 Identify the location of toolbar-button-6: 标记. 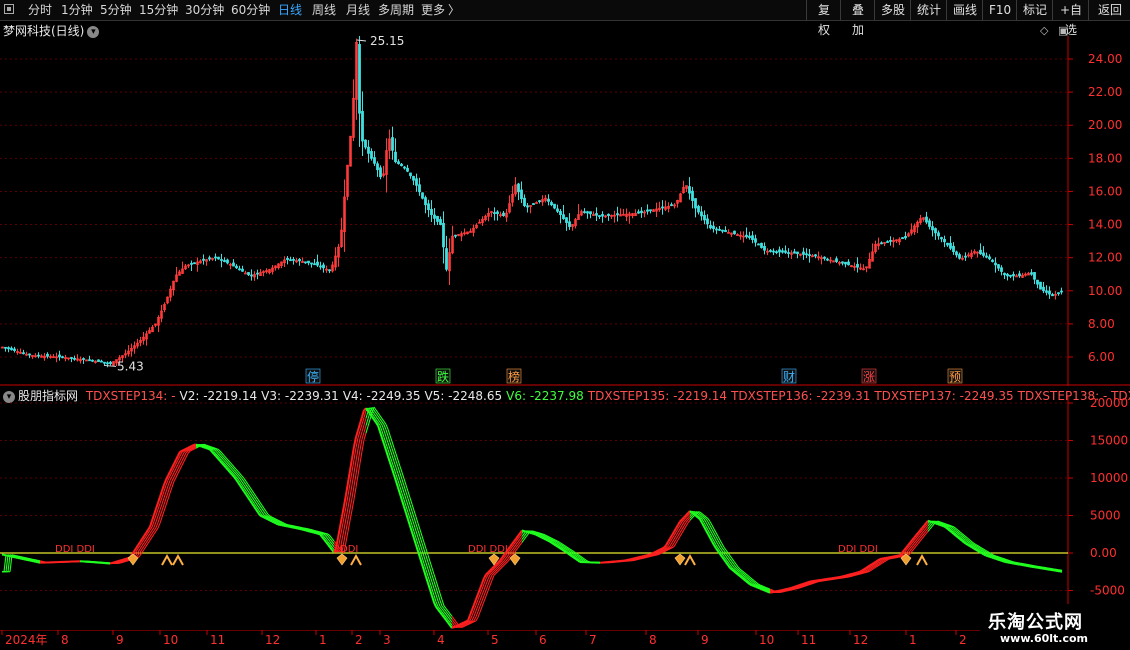
(1034, 10).